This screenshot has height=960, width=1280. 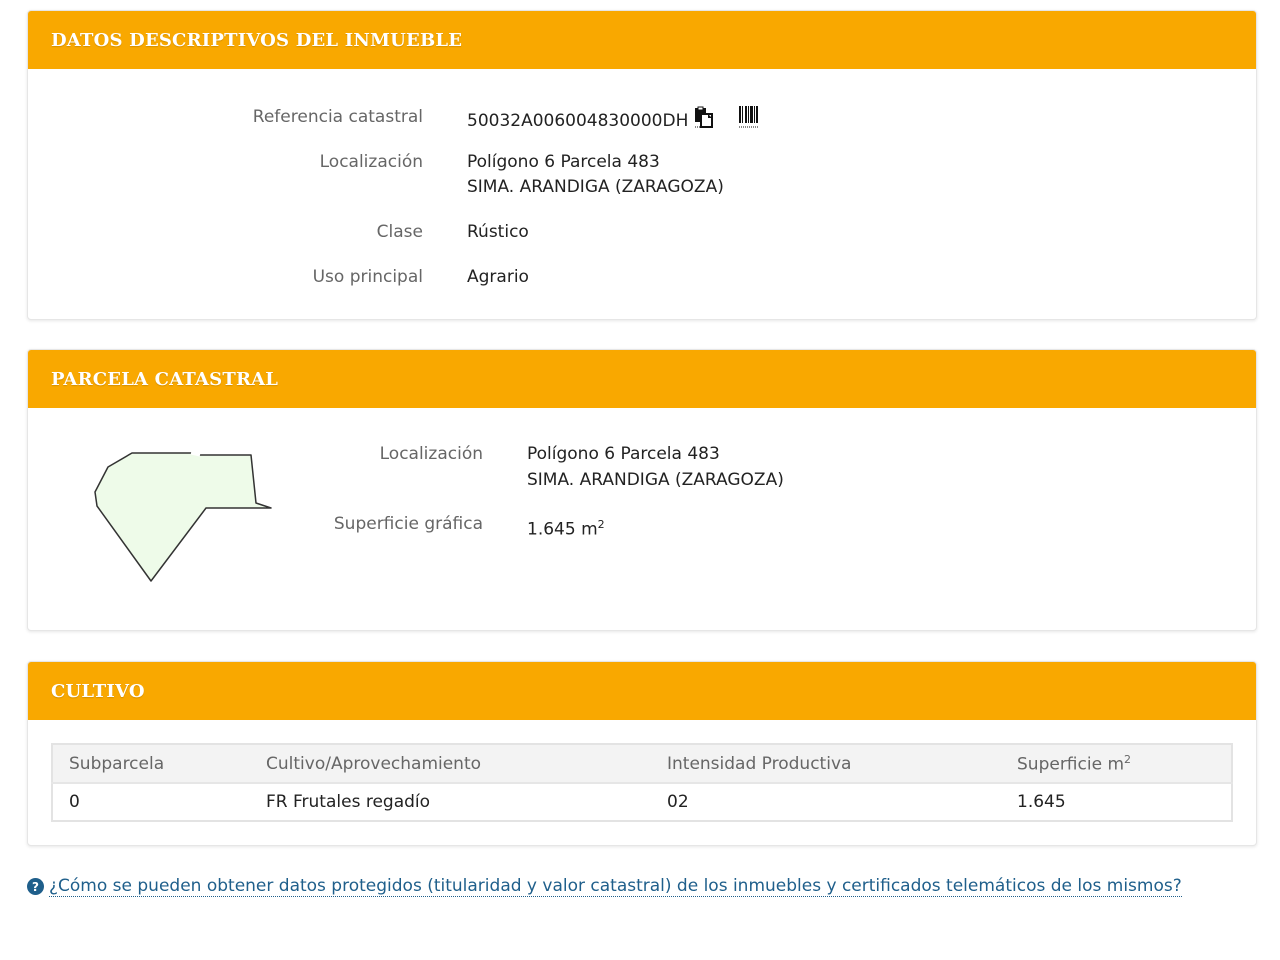 I want to click on localizacion-label: Localización, so click(x=371, y=162).